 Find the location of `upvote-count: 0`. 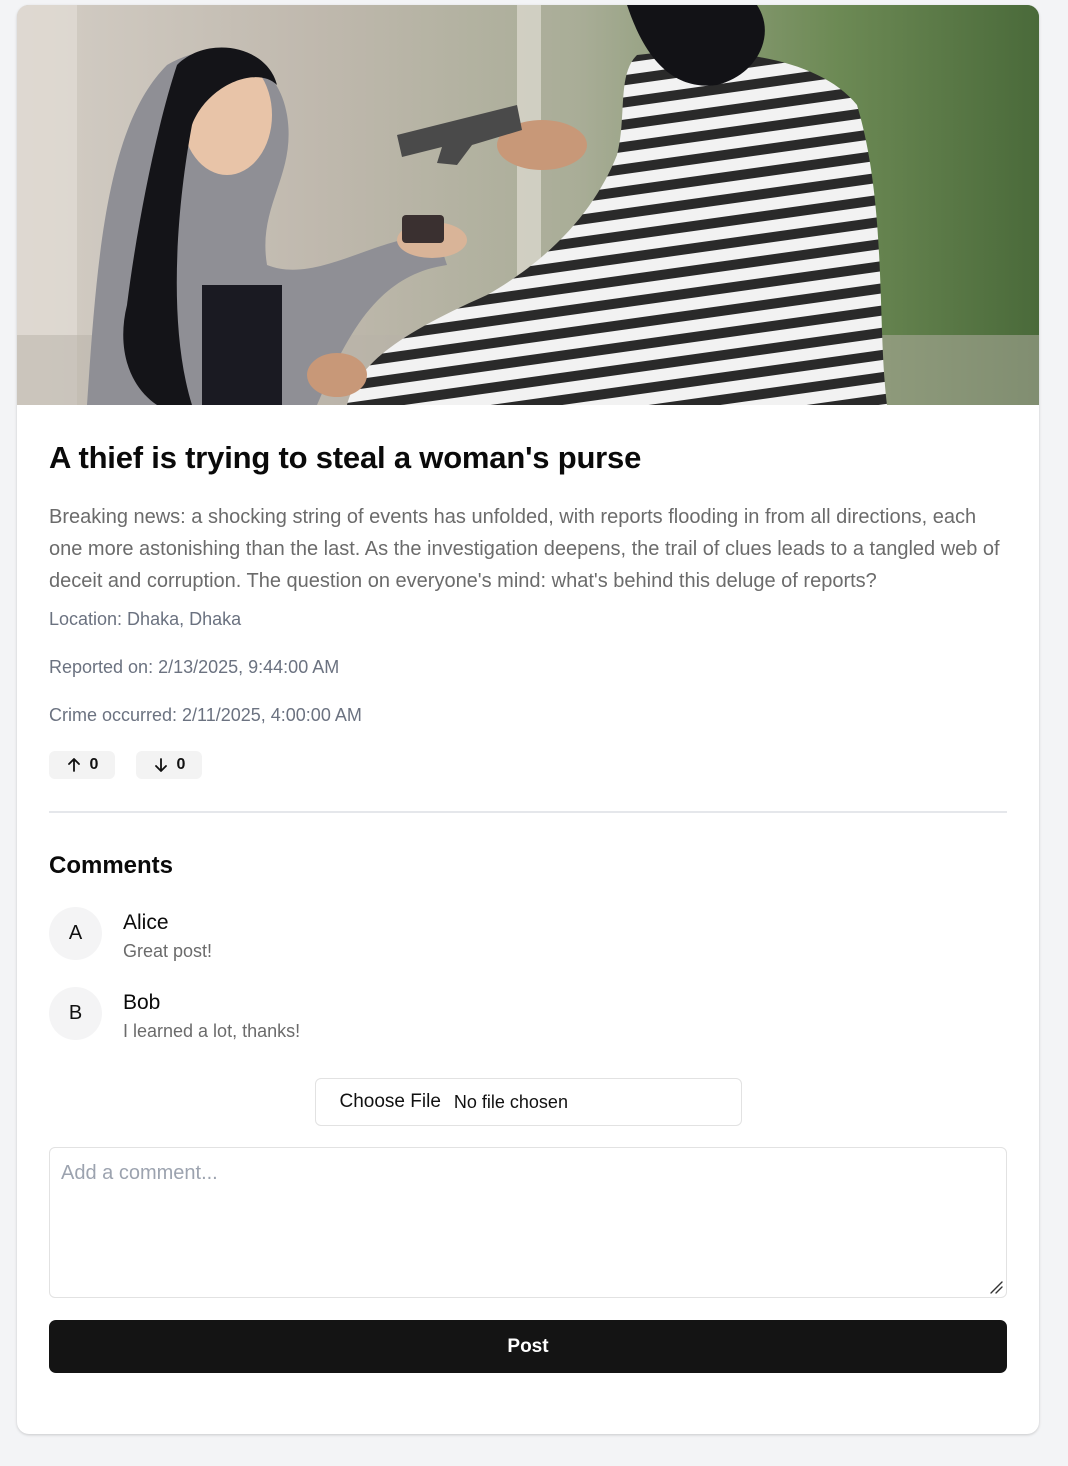

upvote-count: 0 is located at coordinates (94, 764).